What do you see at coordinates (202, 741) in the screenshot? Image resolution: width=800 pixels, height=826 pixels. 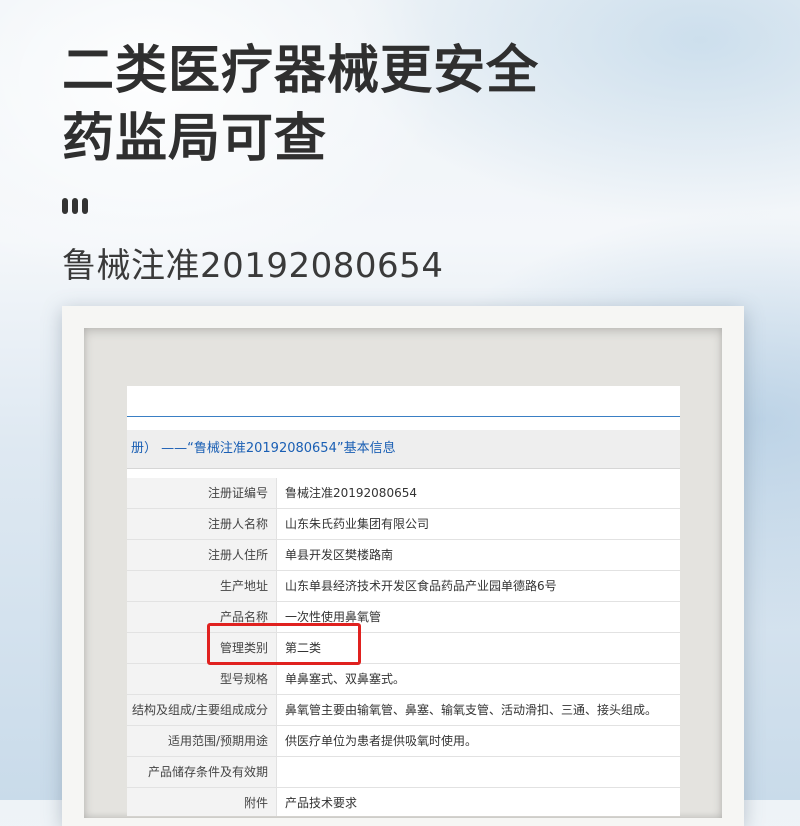 I see `row-label: 适用范围/预期用途` at bounding box center [202, 741].